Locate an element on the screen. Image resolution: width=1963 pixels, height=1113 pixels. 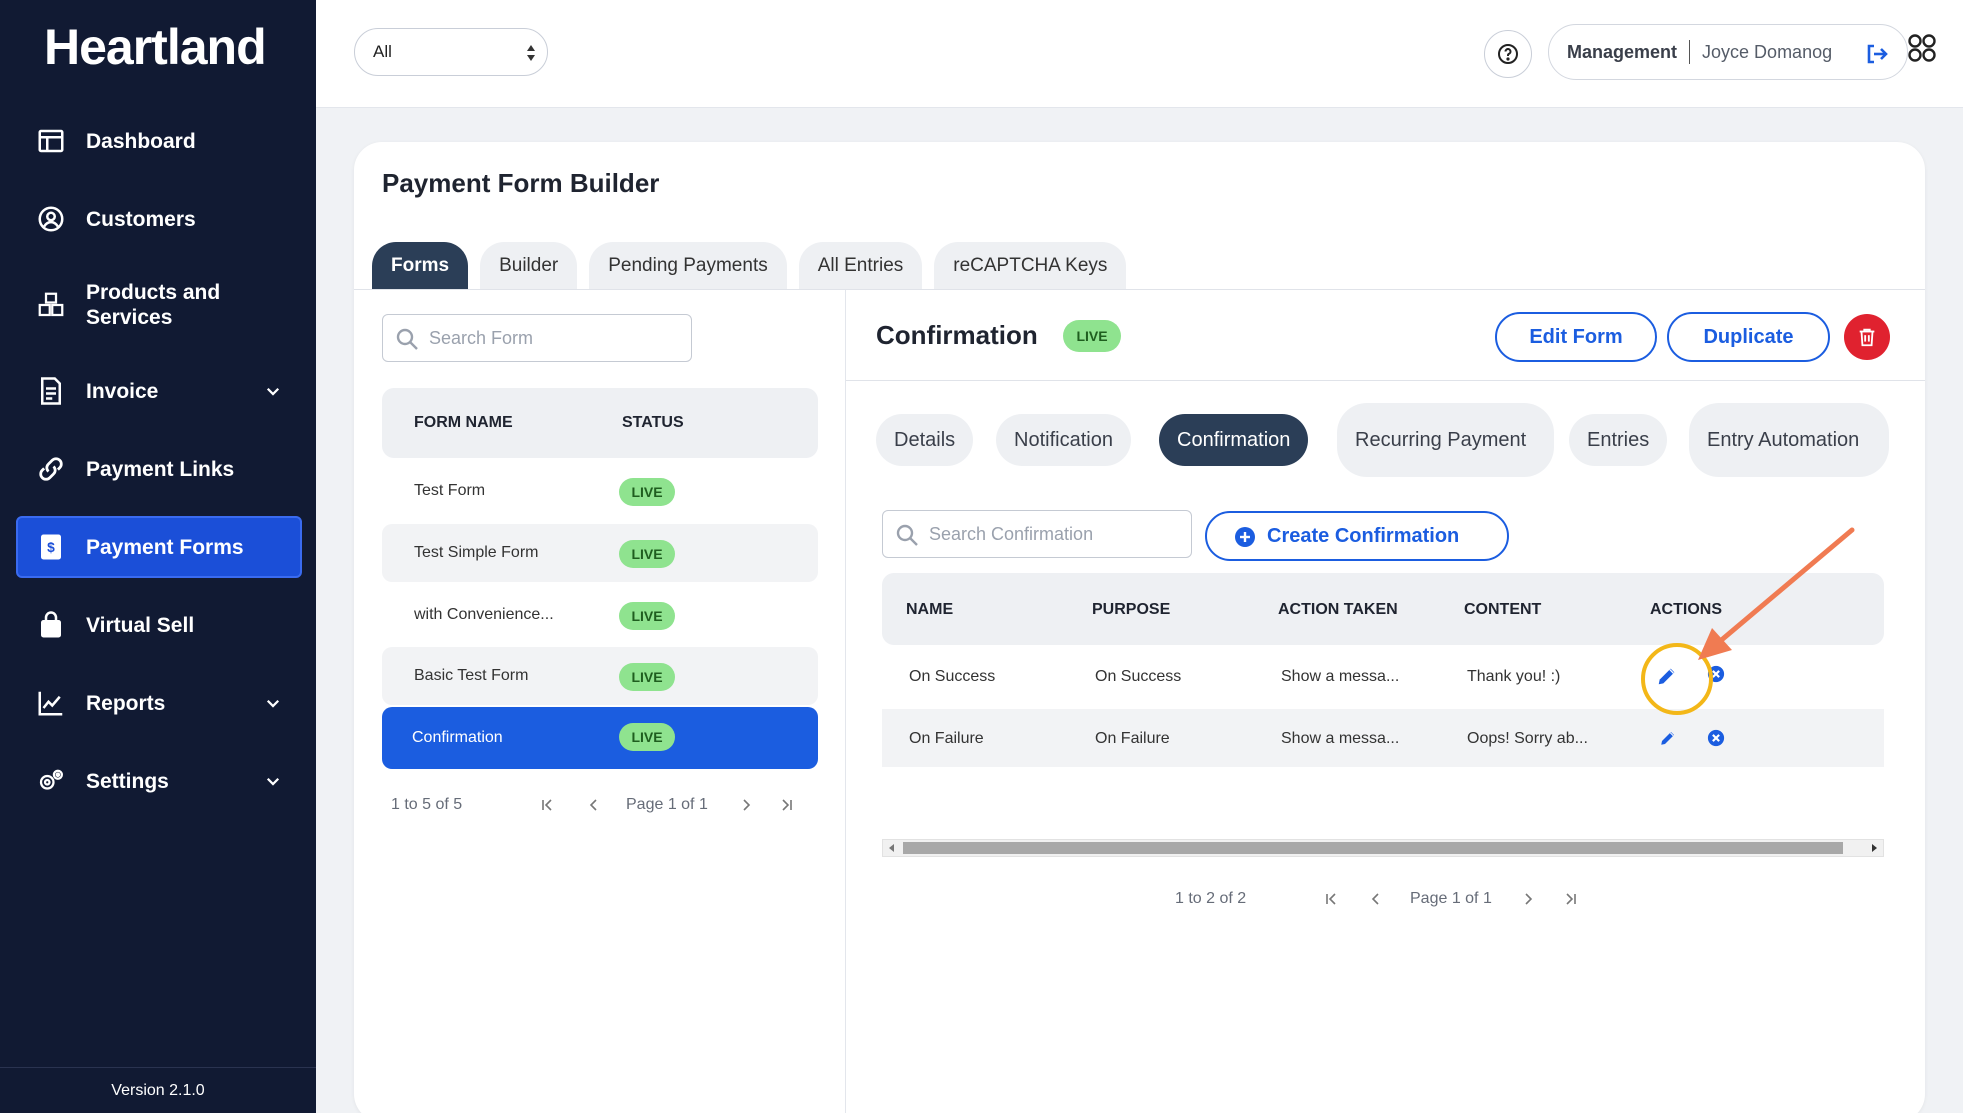
confirmation-pager-range: 1 to 2 of 2 is located at coordinates (1211, 898).